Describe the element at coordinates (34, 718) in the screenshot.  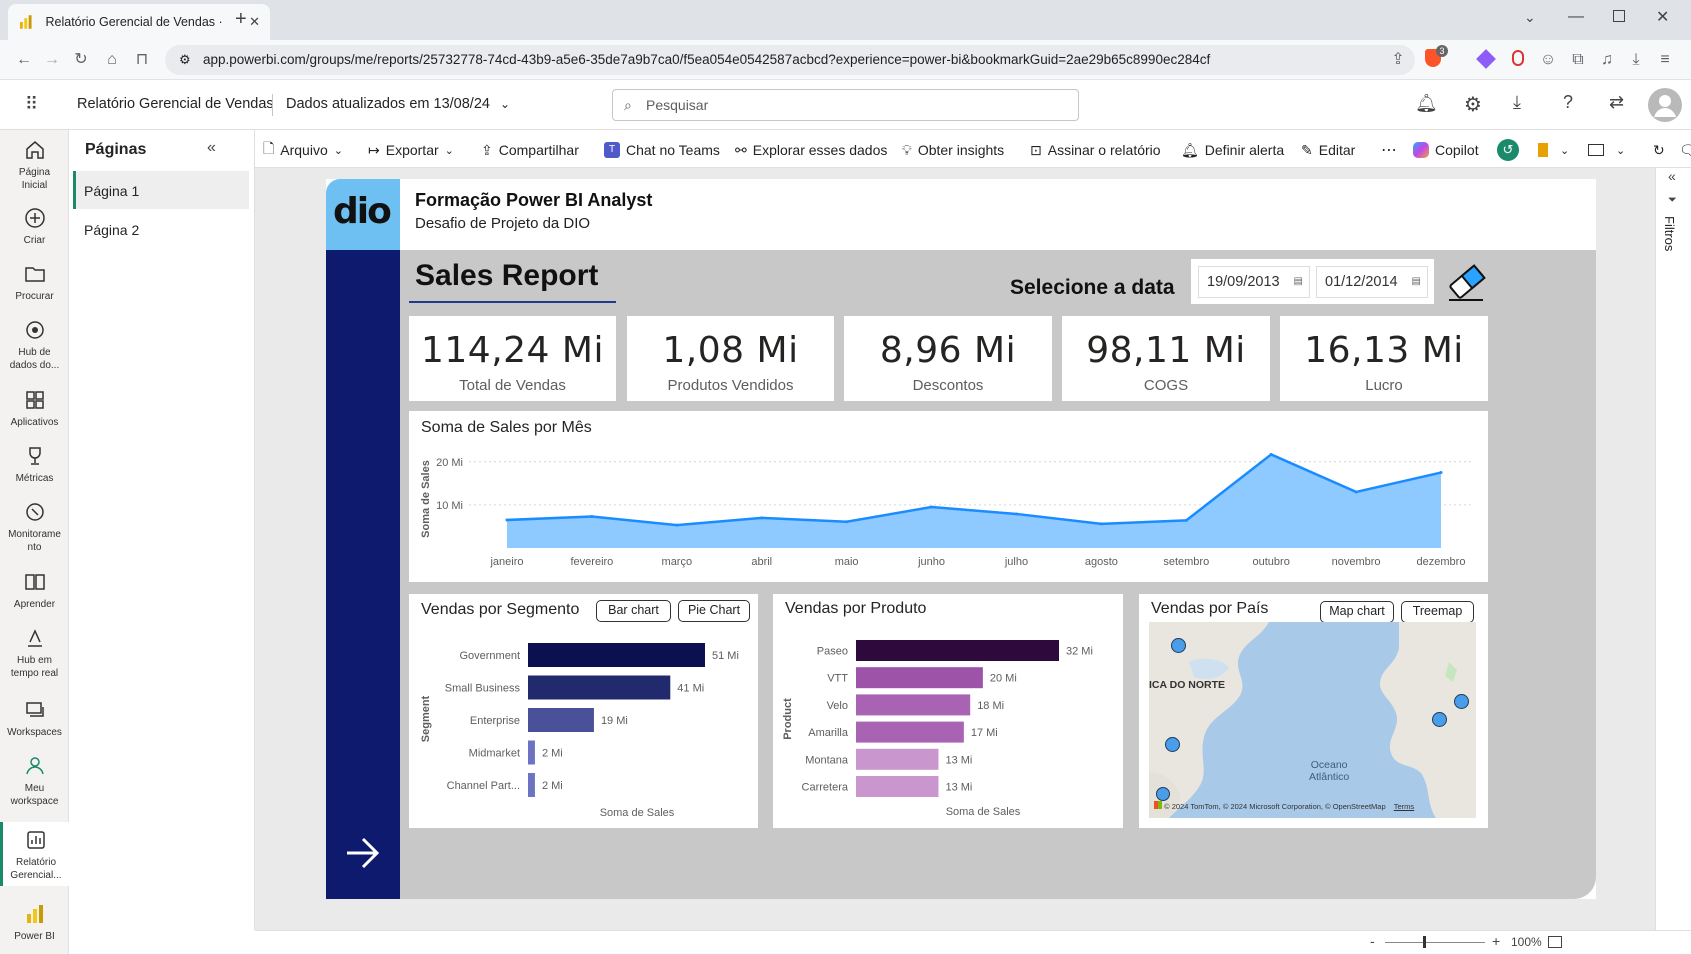
I see `rail-item-workspaces: Workspaces` at that location.